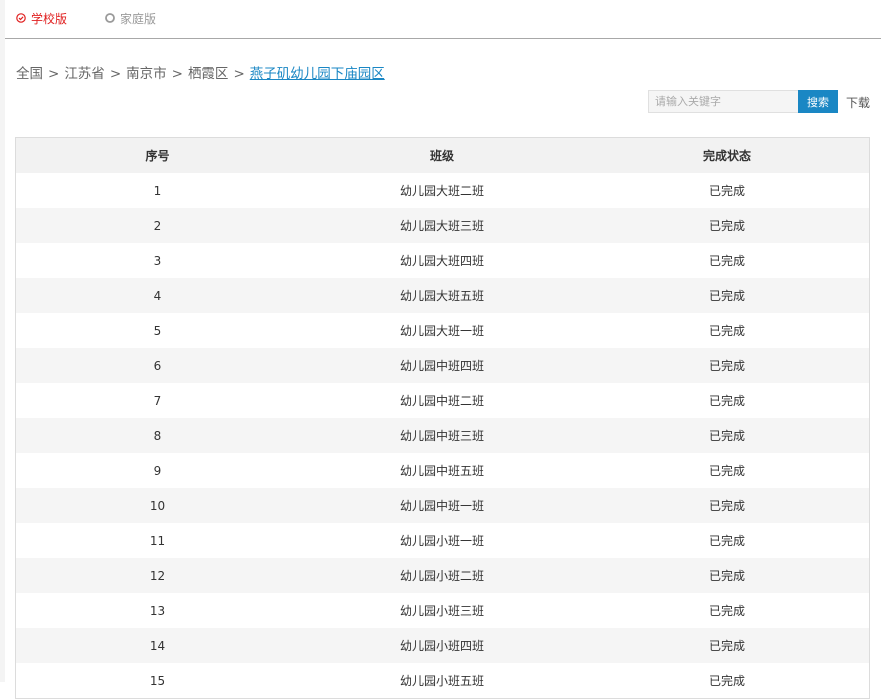 Image resolution: width=890 pixels, height=699 pixels. I want to click on table-row: 5 幼儿园大班一班 已完成, so click(442, 330).